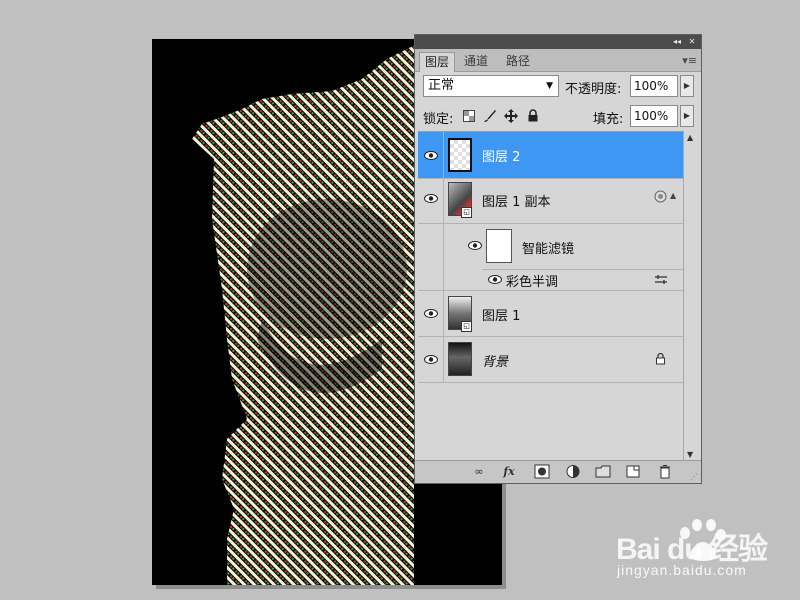  What do you see at coordinates (654, 116) in the screenshot?
I see `fill-input: 100%` at bounding box center [654, 116].